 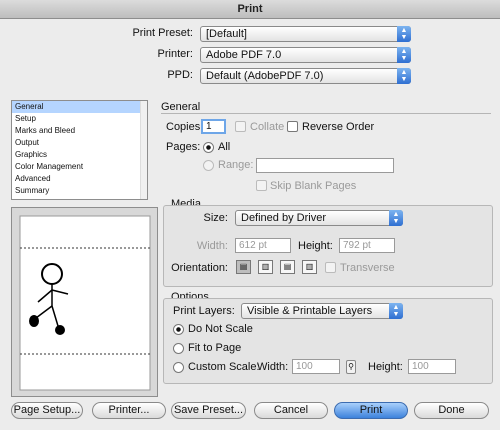 I want to click on portrait-orientation-icon: ▤, so click(x=243, y=267).